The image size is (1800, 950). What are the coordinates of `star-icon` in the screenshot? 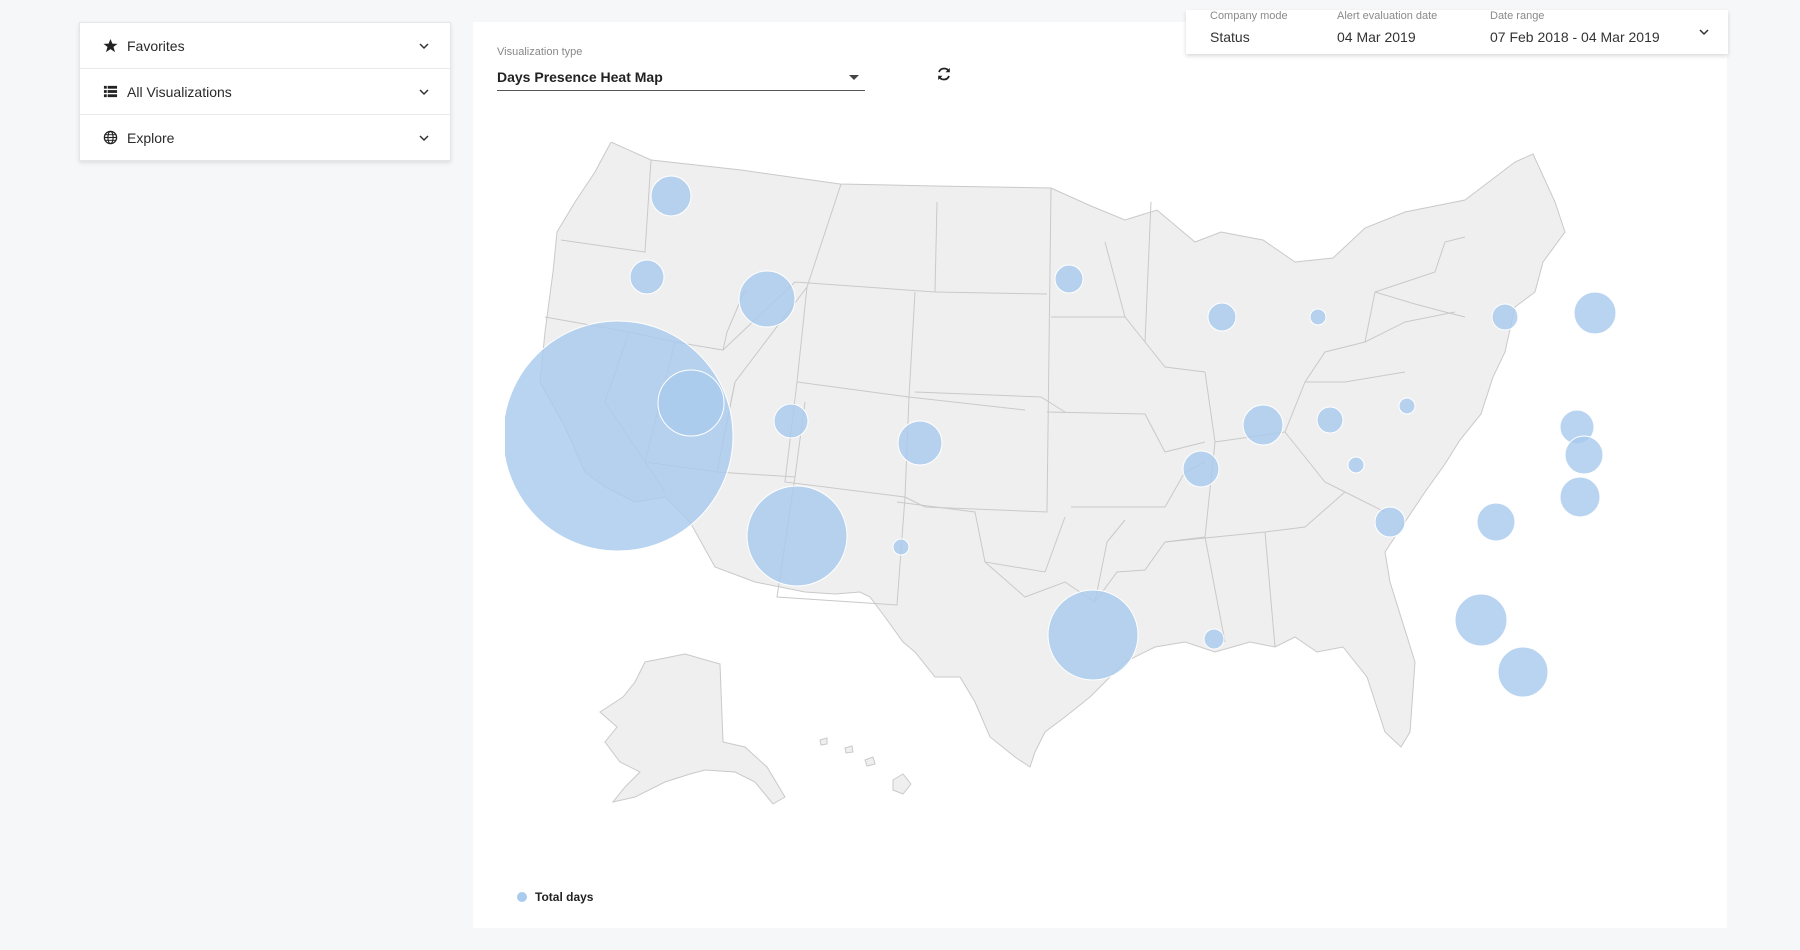 It's located at (110, 46).